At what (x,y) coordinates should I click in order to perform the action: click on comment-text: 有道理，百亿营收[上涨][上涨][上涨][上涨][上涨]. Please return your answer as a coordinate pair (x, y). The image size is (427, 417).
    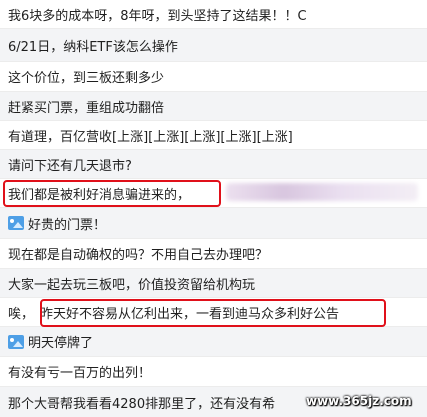
    Looking at the image, I should click on (150, 137).